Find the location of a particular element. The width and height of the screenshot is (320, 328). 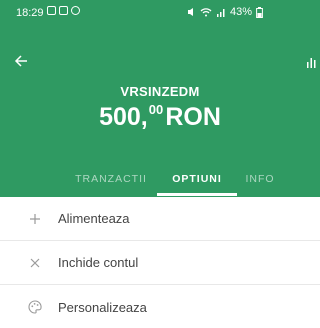

menu-item-label: Personalizeaza is located at coordinates (102, 307).